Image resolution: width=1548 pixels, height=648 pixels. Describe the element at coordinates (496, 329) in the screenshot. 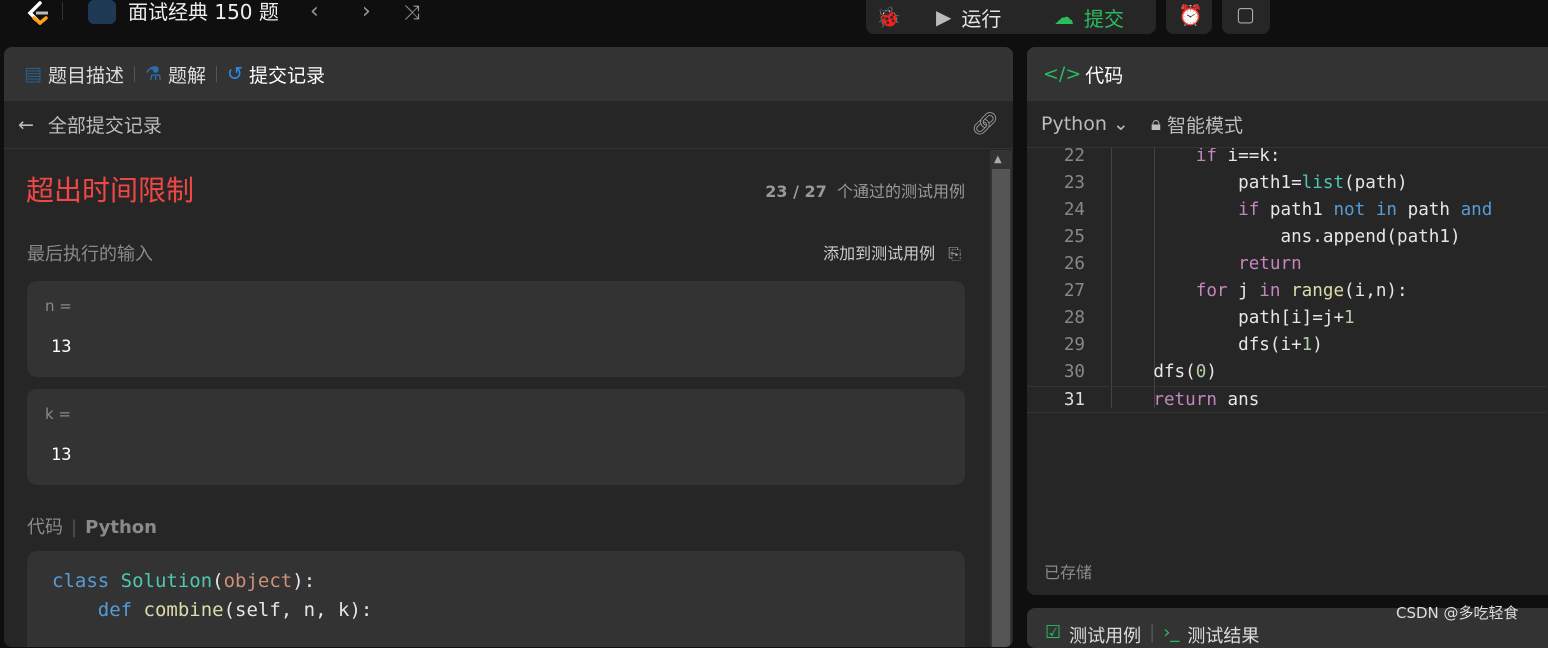

I see `input-card-n: n = 13` at that location.